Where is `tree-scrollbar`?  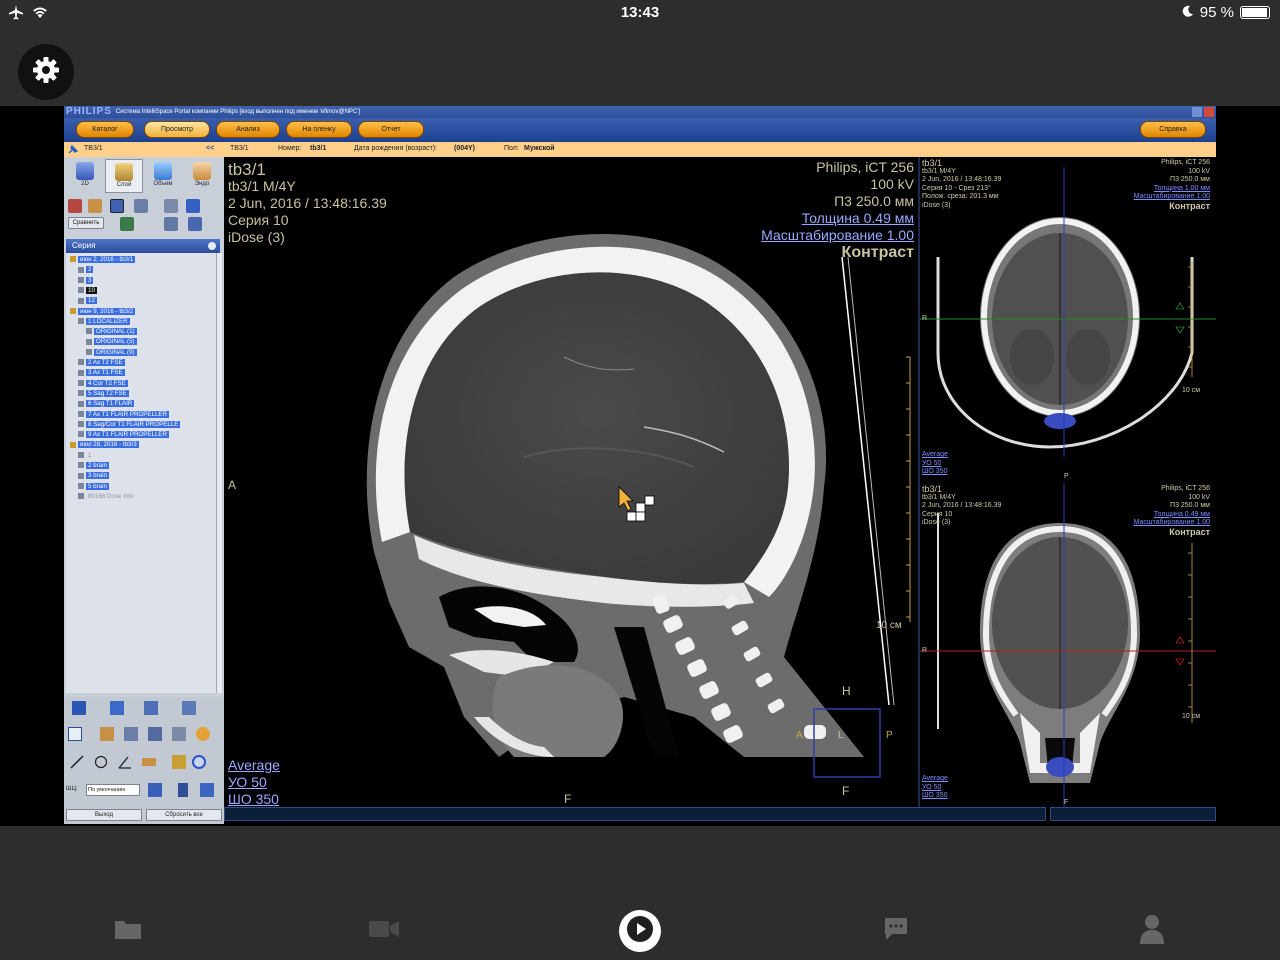 tree-scrollbar is located at coordinates (219, 473).